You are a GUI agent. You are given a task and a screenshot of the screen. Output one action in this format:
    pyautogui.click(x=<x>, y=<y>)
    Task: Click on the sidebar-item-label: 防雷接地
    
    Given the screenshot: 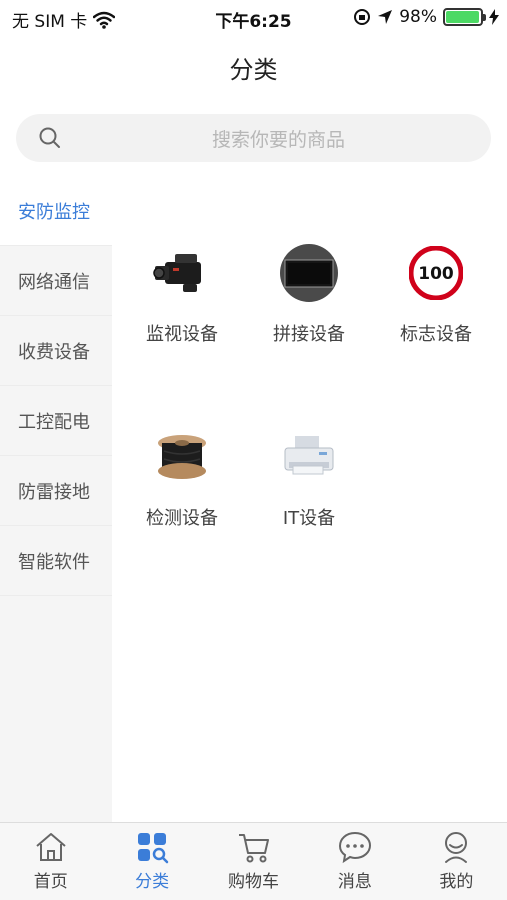 What is the action you would take?
    pyautogui.click(x=54, y=492)
    